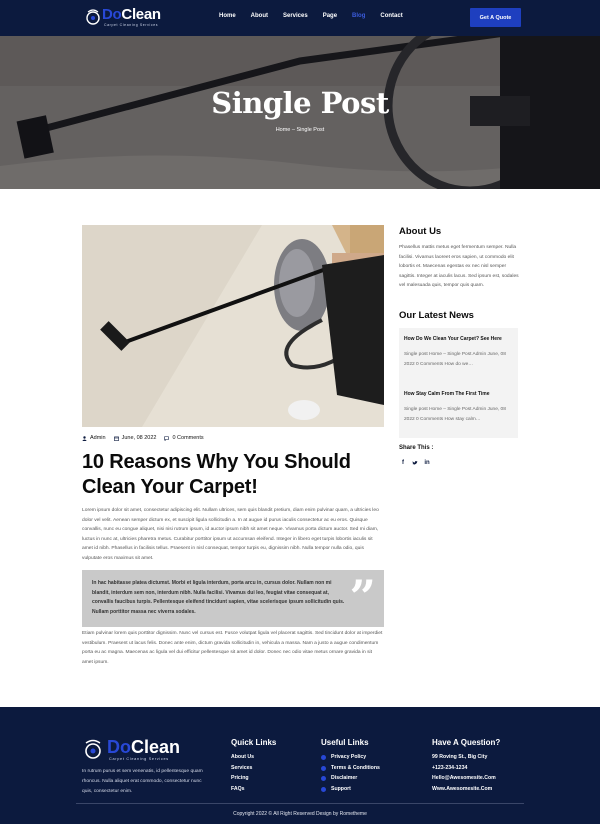  I want to click on contact-address: 99 Roving St., Big City, so click(460, 757).